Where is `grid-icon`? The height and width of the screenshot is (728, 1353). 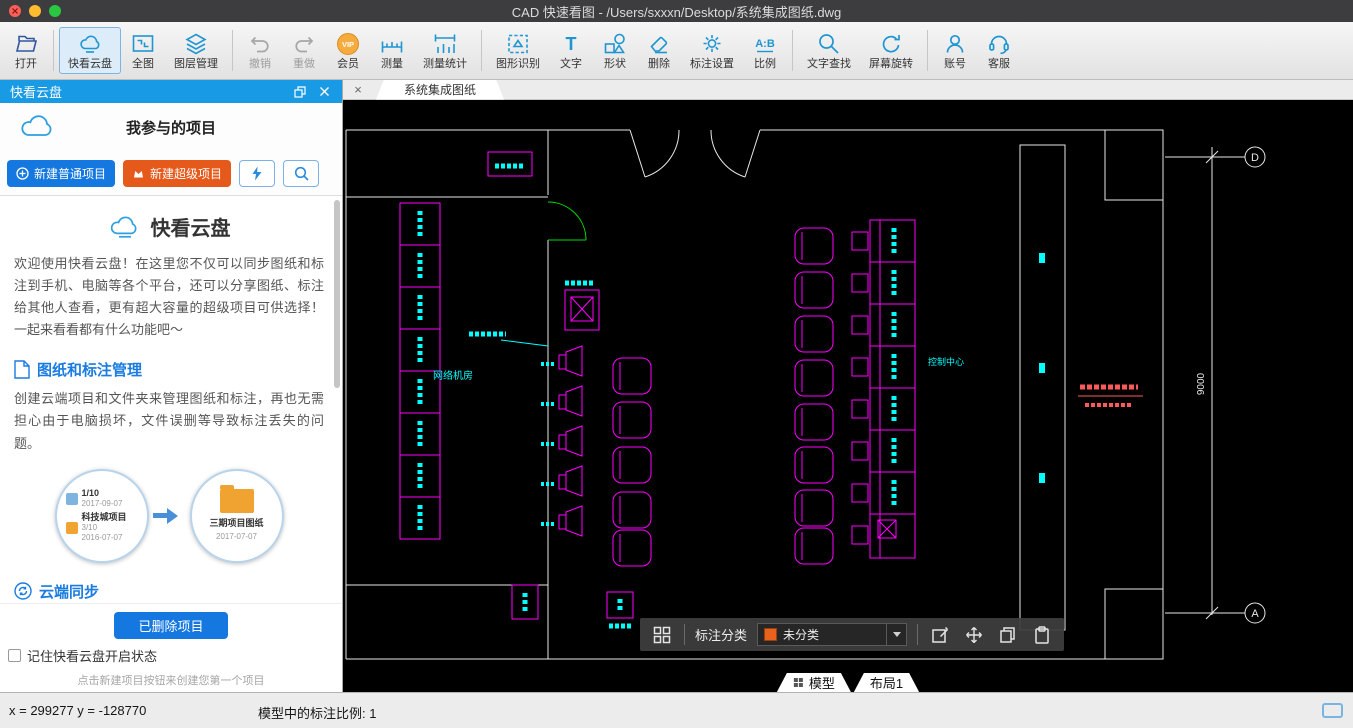
grid-icon is located at coordinates (662, 634).